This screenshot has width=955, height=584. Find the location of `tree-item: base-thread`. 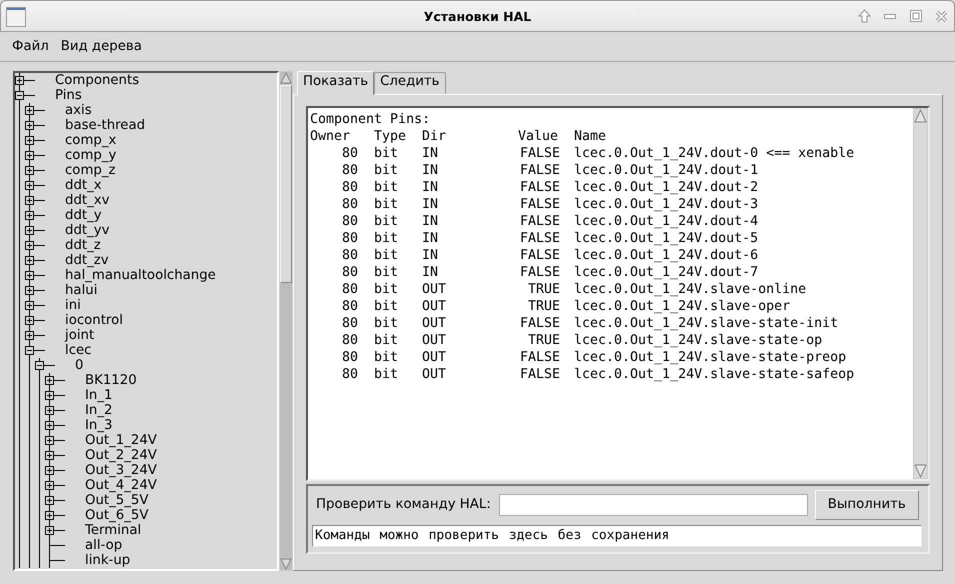

tree-item: base-thread is located at coordinates (95, 125).